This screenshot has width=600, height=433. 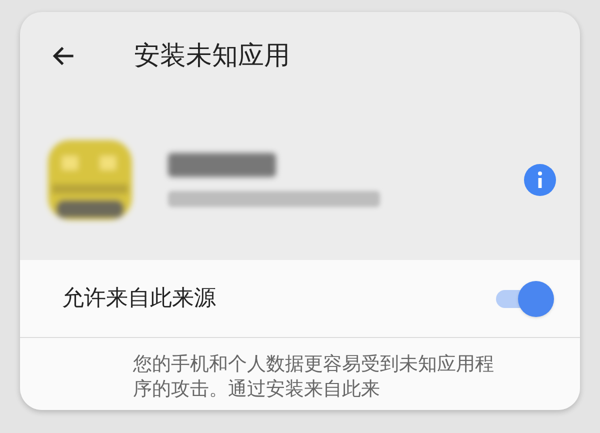 What do you see at coordinates (257, 389) in the screenshot?
I see `description-line: 序的攻击。通过安装来自此来` at bounding box center [257, 389].